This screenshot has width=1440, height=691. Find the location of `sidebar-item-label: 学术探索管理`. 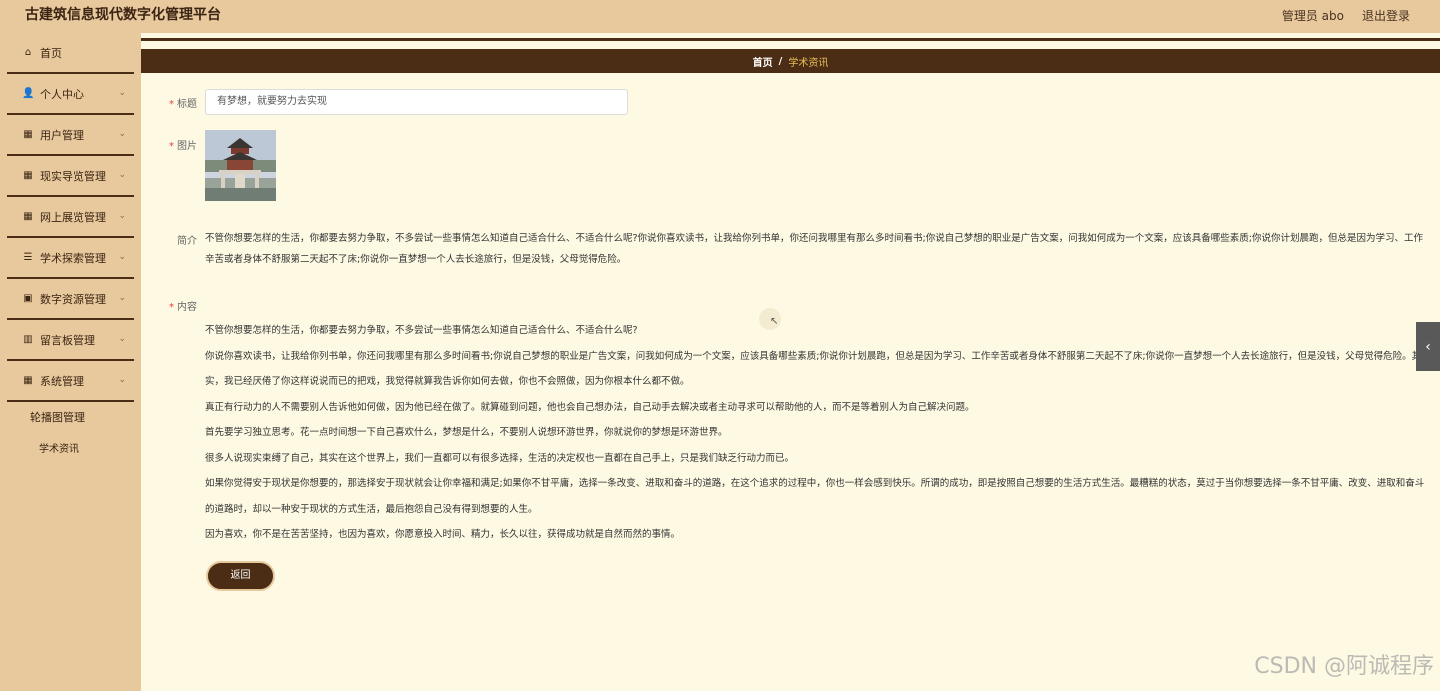

sidebar-item-label: 学术探索管理 is located at coordinates (73, 258).